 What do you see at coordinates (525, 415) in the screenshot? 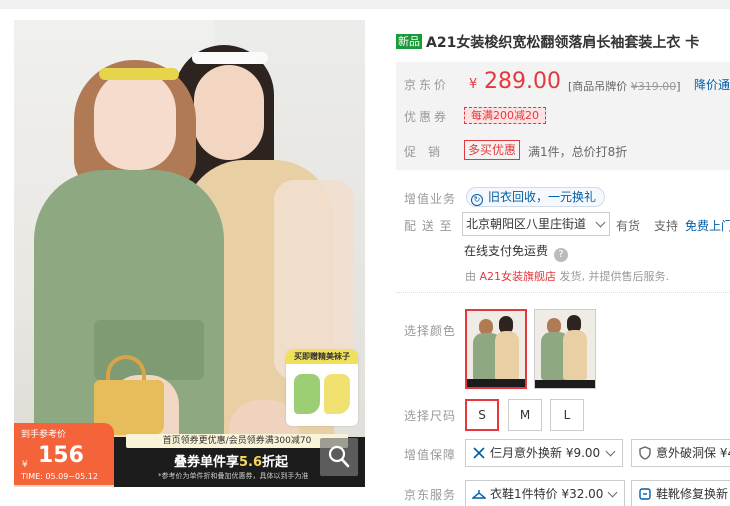
I see `size-option-m: M` at bounding box center [525, 415].